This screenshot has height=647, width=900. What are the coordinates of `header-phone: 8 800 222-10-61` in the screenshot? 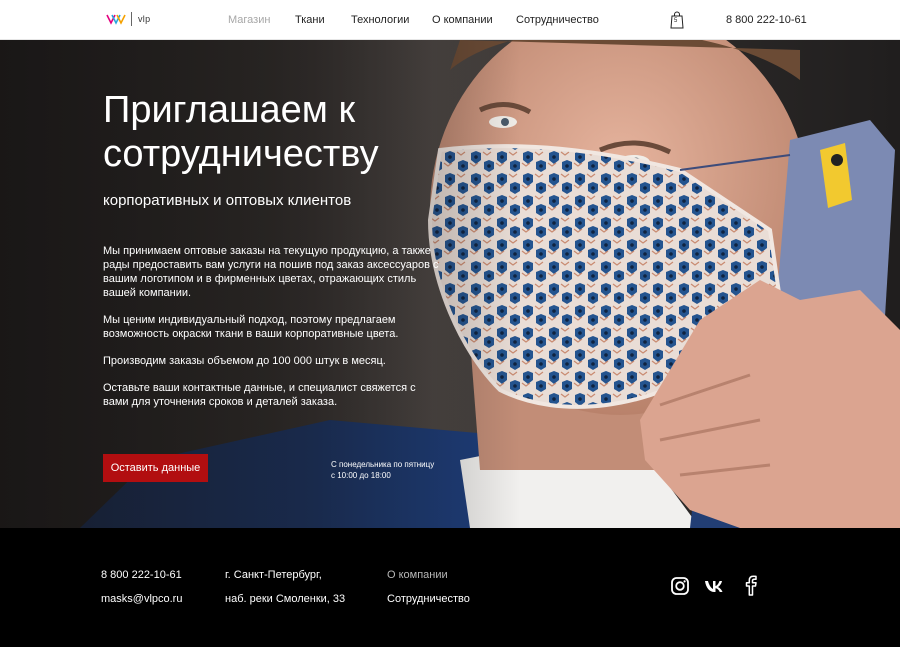 It's located at (766, 20).